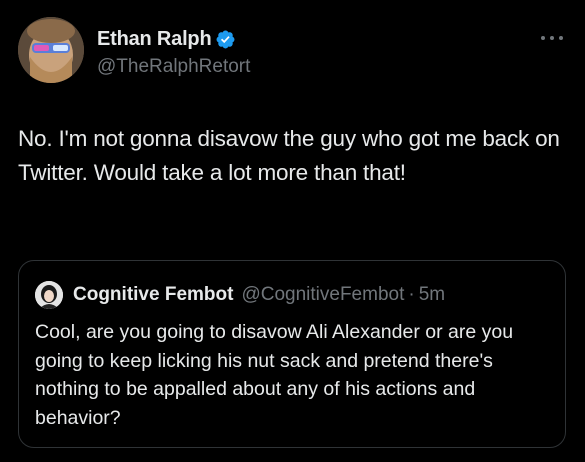 This screenshot has height=462, width=585. I want to click on verified-badge-icon, so click(225, 39).